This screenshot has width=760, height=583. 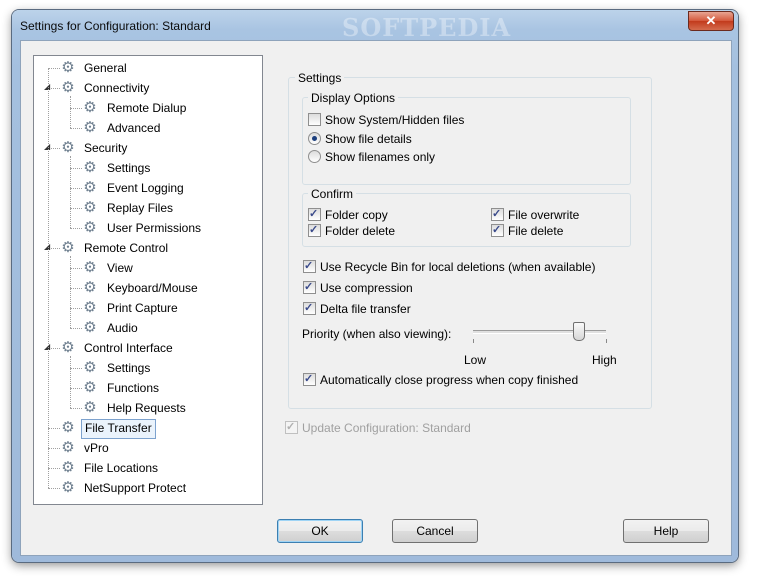 I want to click on folder-copy-label: Folder copy, so click(x=356, y=215).